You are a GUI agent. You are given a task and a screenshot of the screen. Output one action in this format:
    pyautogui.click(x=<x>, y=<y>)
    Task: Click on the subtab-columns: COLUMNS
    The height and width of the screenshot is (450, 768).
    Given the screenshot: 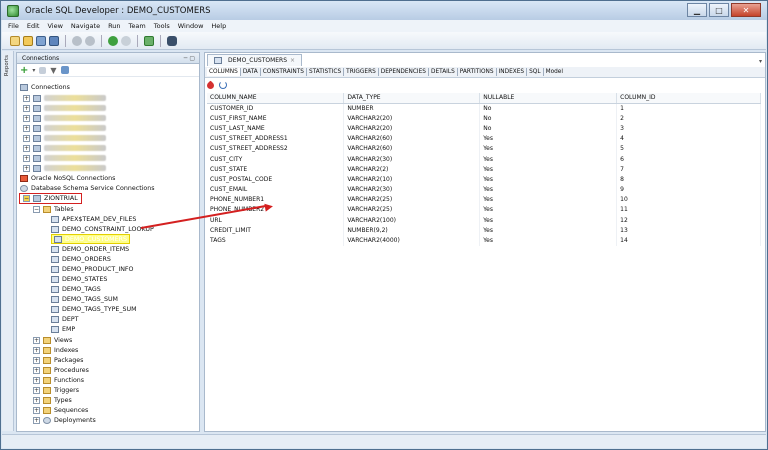 What is the action you would take?
    pyautogui.click(x=224, y=72)
    